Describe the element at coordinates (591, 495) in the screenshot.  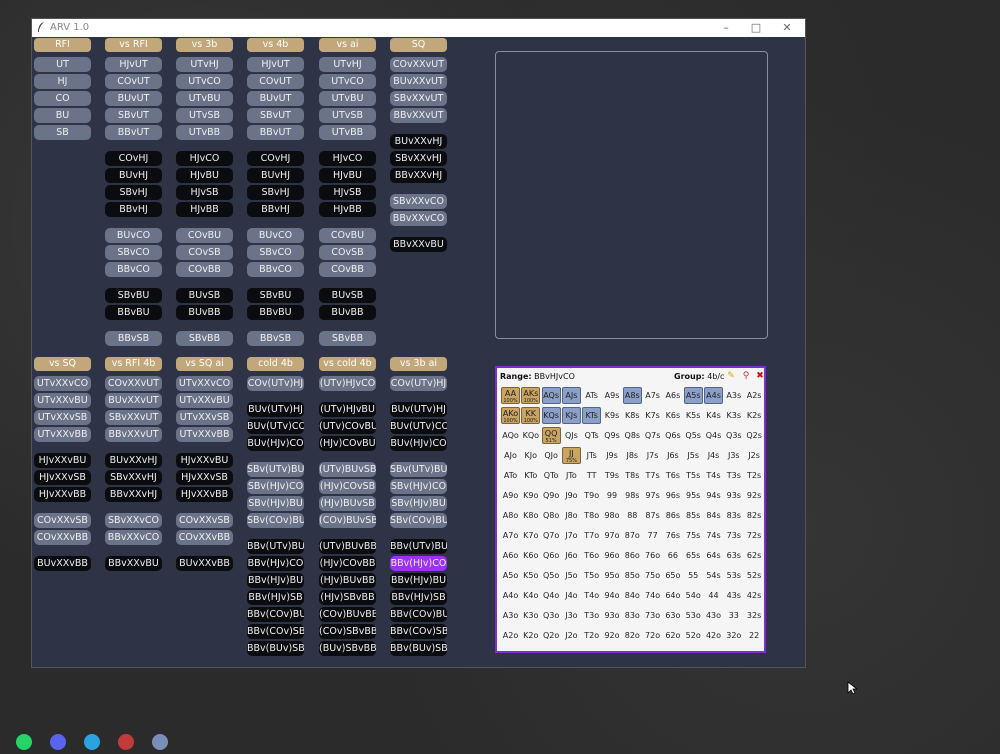
I see `hand-cell-t9o: T9o` at that location.